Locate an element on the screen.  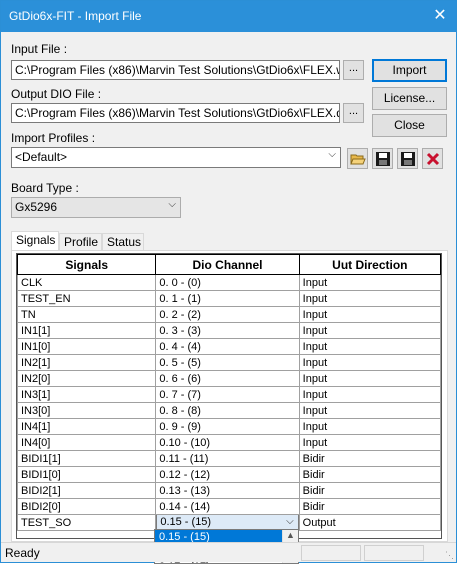
dio-channel-cell: 0.10 - (10) is located at coordinates (227, 442).